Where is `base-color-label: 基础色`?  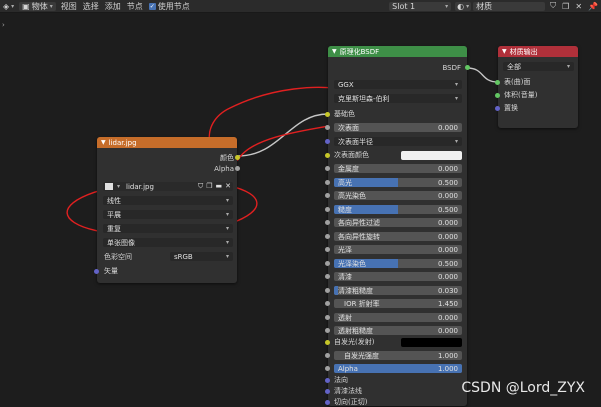
base-color-label: 基础色 is located at coordinates (344, 114).